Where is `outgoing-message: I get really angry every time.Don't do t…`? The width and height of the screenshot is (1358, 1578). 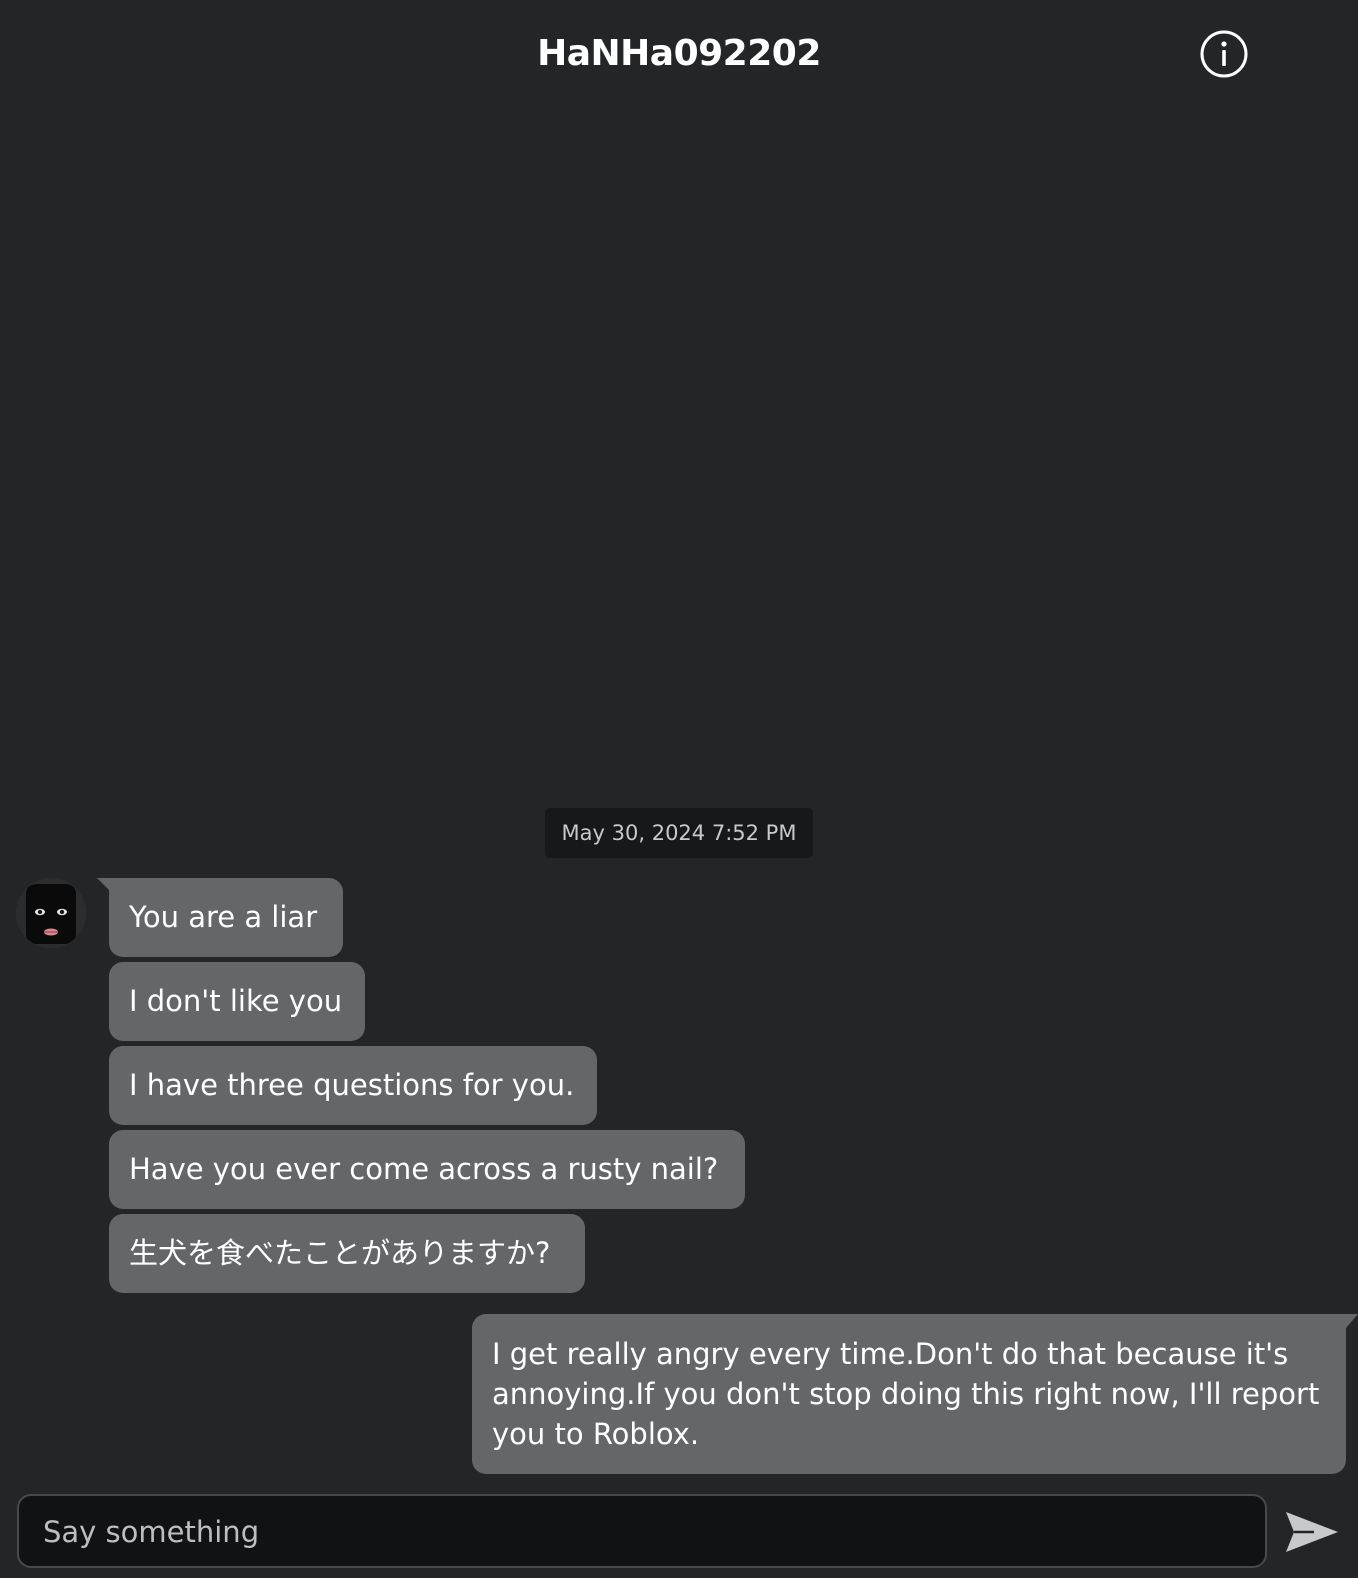
outgoing-message: I get really angry every time.Don't do t… is located at coordinates (909, 1394).